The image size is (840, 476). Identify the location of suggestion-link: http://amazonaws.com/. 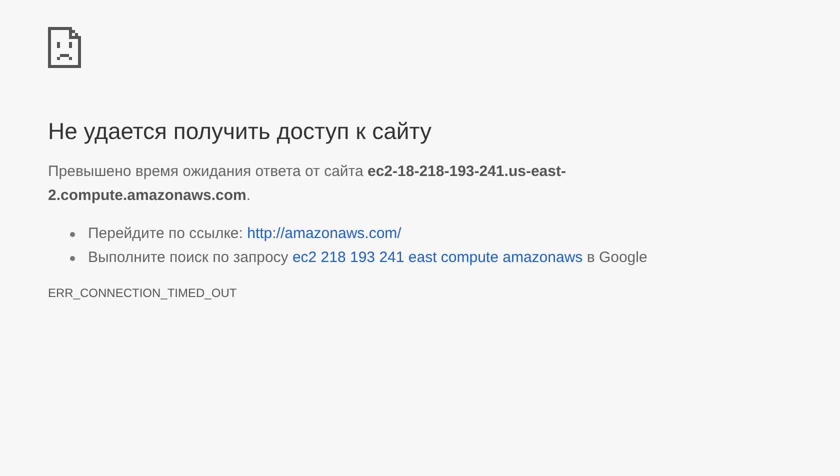
(324, 233).